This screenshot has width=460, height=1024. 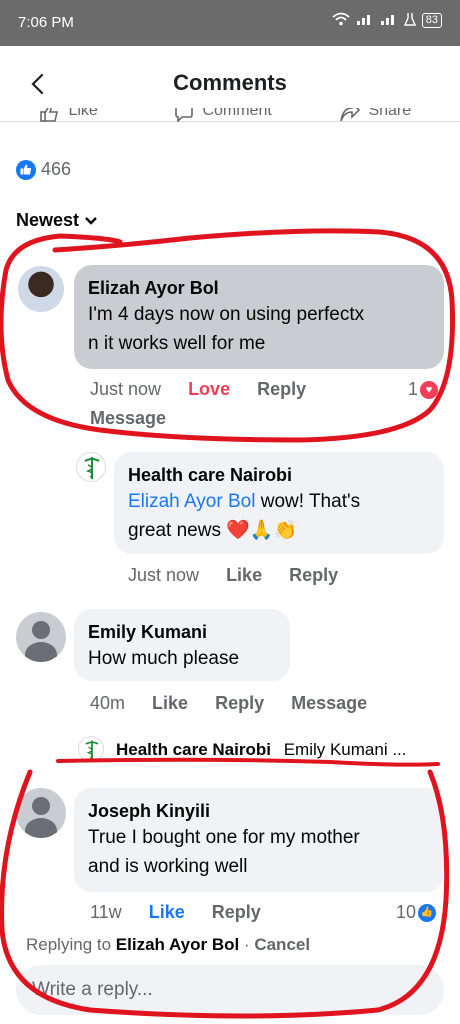 I want to click on comment-text: wow! That's, so click(x=308, y=501).